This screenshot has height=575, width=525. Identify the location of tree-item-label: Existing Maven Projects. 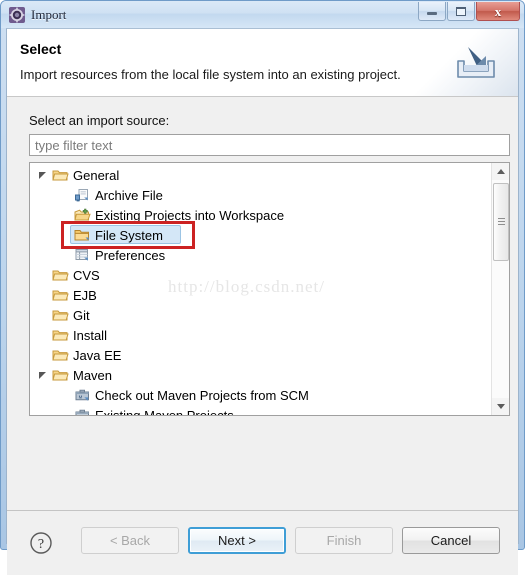
(164, 411).